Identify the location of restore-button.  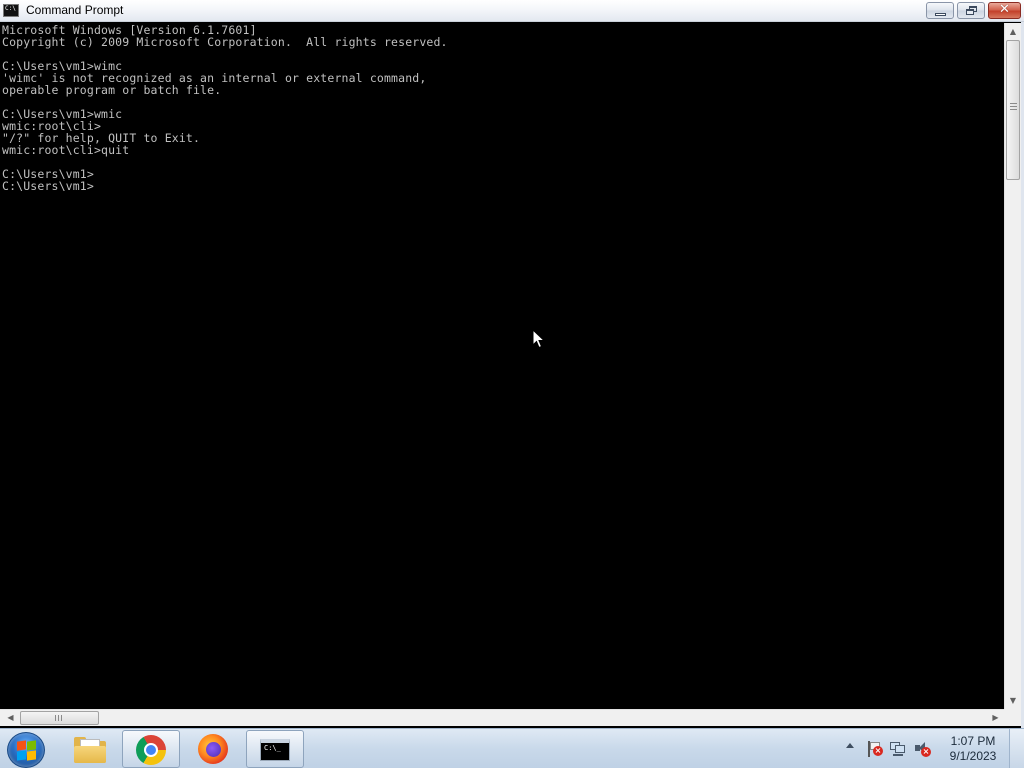
(971, 10).